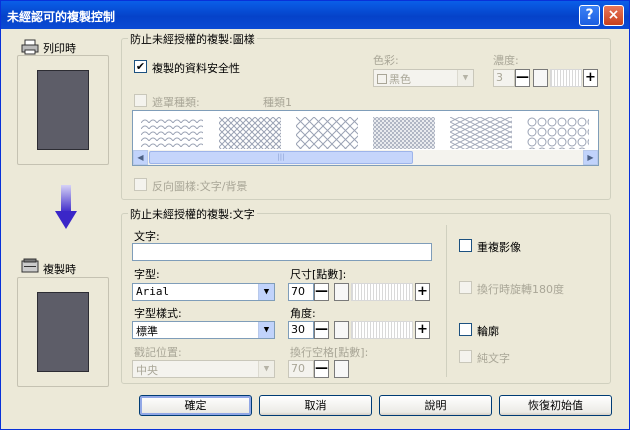  I want to click on angle-label: 角度:, so click(303, 313).